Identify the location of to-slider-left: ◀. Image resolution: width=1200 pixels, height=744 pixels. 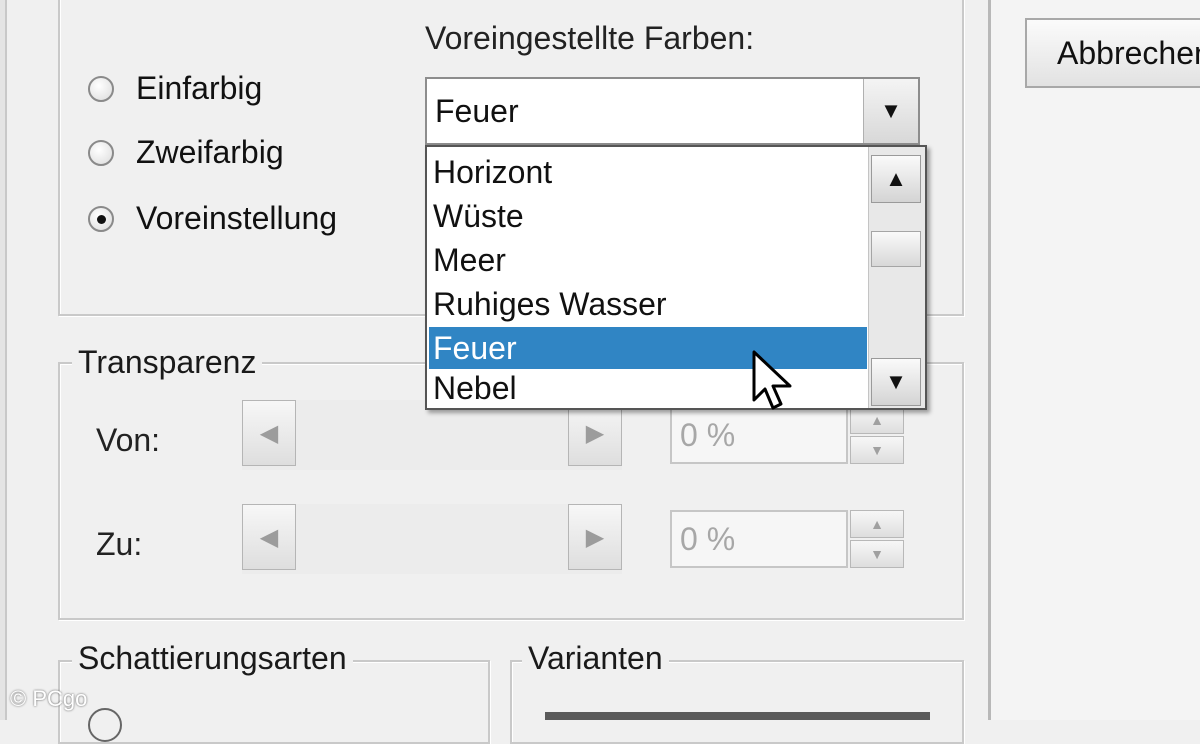
(269, 537).